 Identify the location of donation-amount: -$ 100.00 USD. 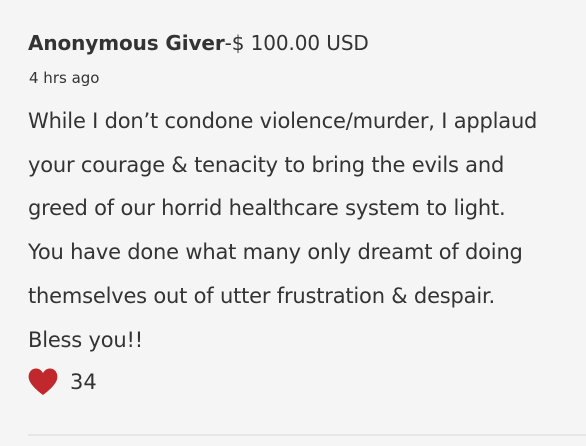
(296, 43).